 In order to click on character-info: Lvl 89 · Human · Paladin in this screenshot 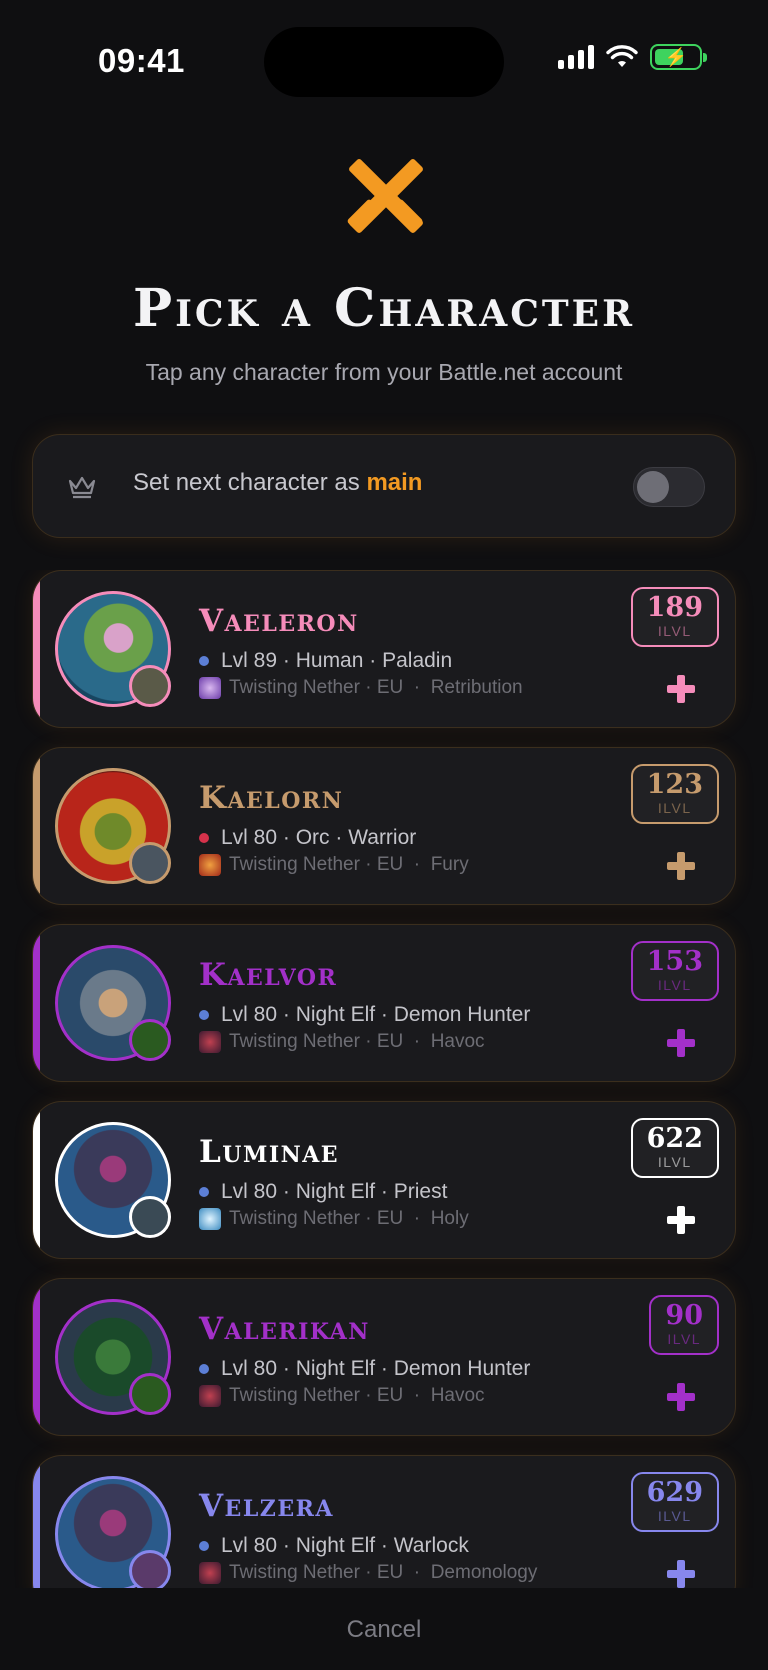, I will do `click(325, 661)`.